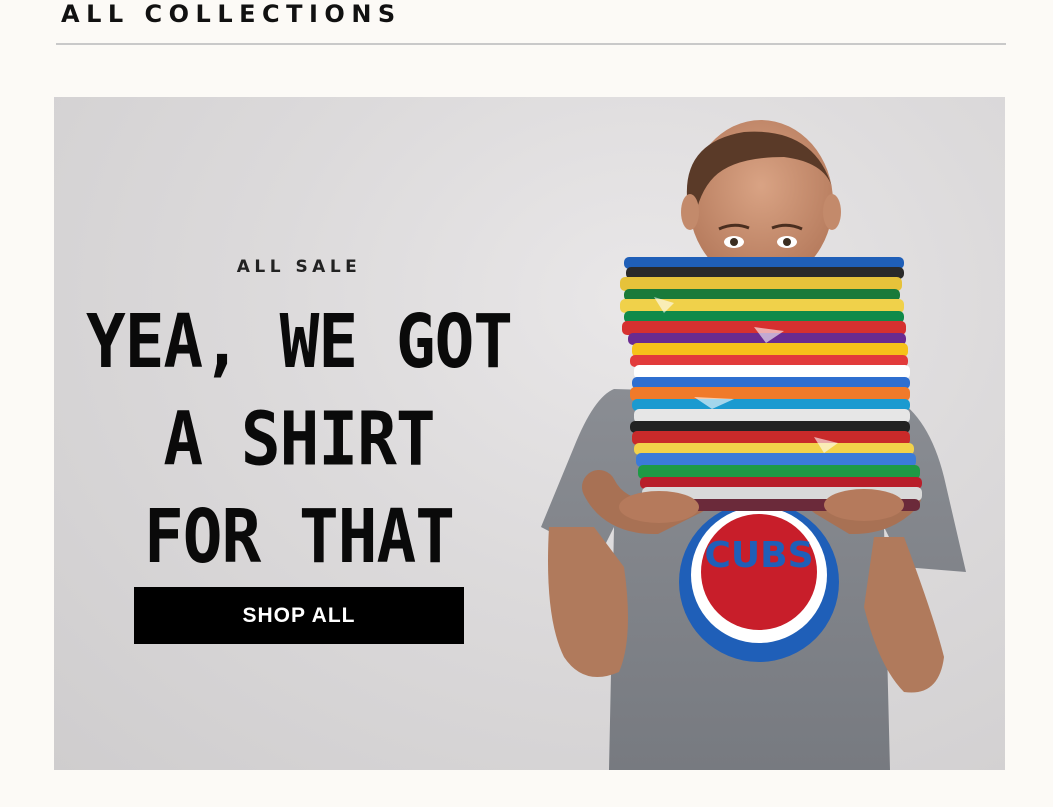 The width and height of the screenshot is (1053, 807). What do you see at coordinates (231, 14) in the screenshot?
I see `section-heading: ALL COLLECTIONS` at bounding box center [231, 14].